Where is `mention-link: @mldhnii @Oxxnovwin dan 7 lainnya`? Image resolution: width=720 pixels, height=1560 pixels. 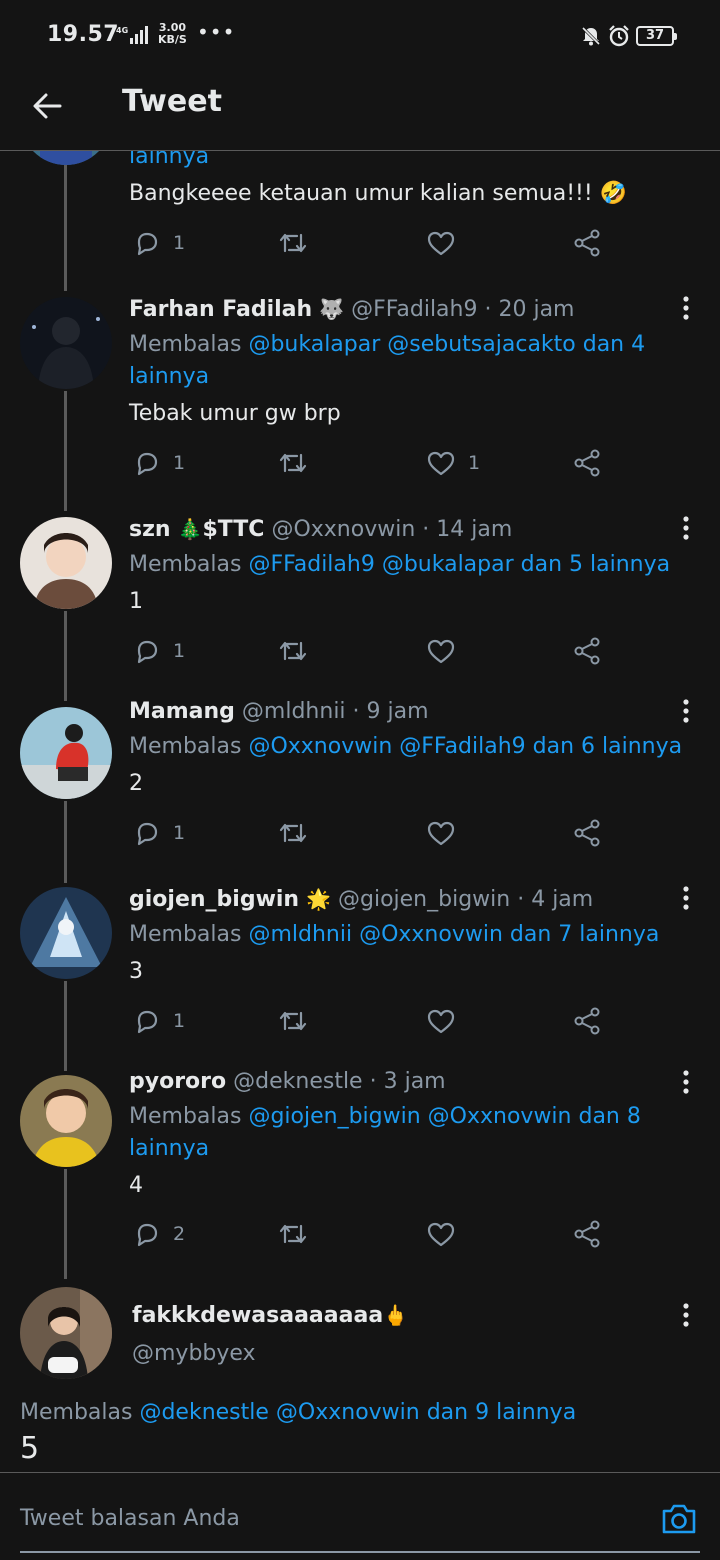 mention-link: @mldhnii @Oxxnovwin dan 7 lainnya is located at coordinates (453, 934).